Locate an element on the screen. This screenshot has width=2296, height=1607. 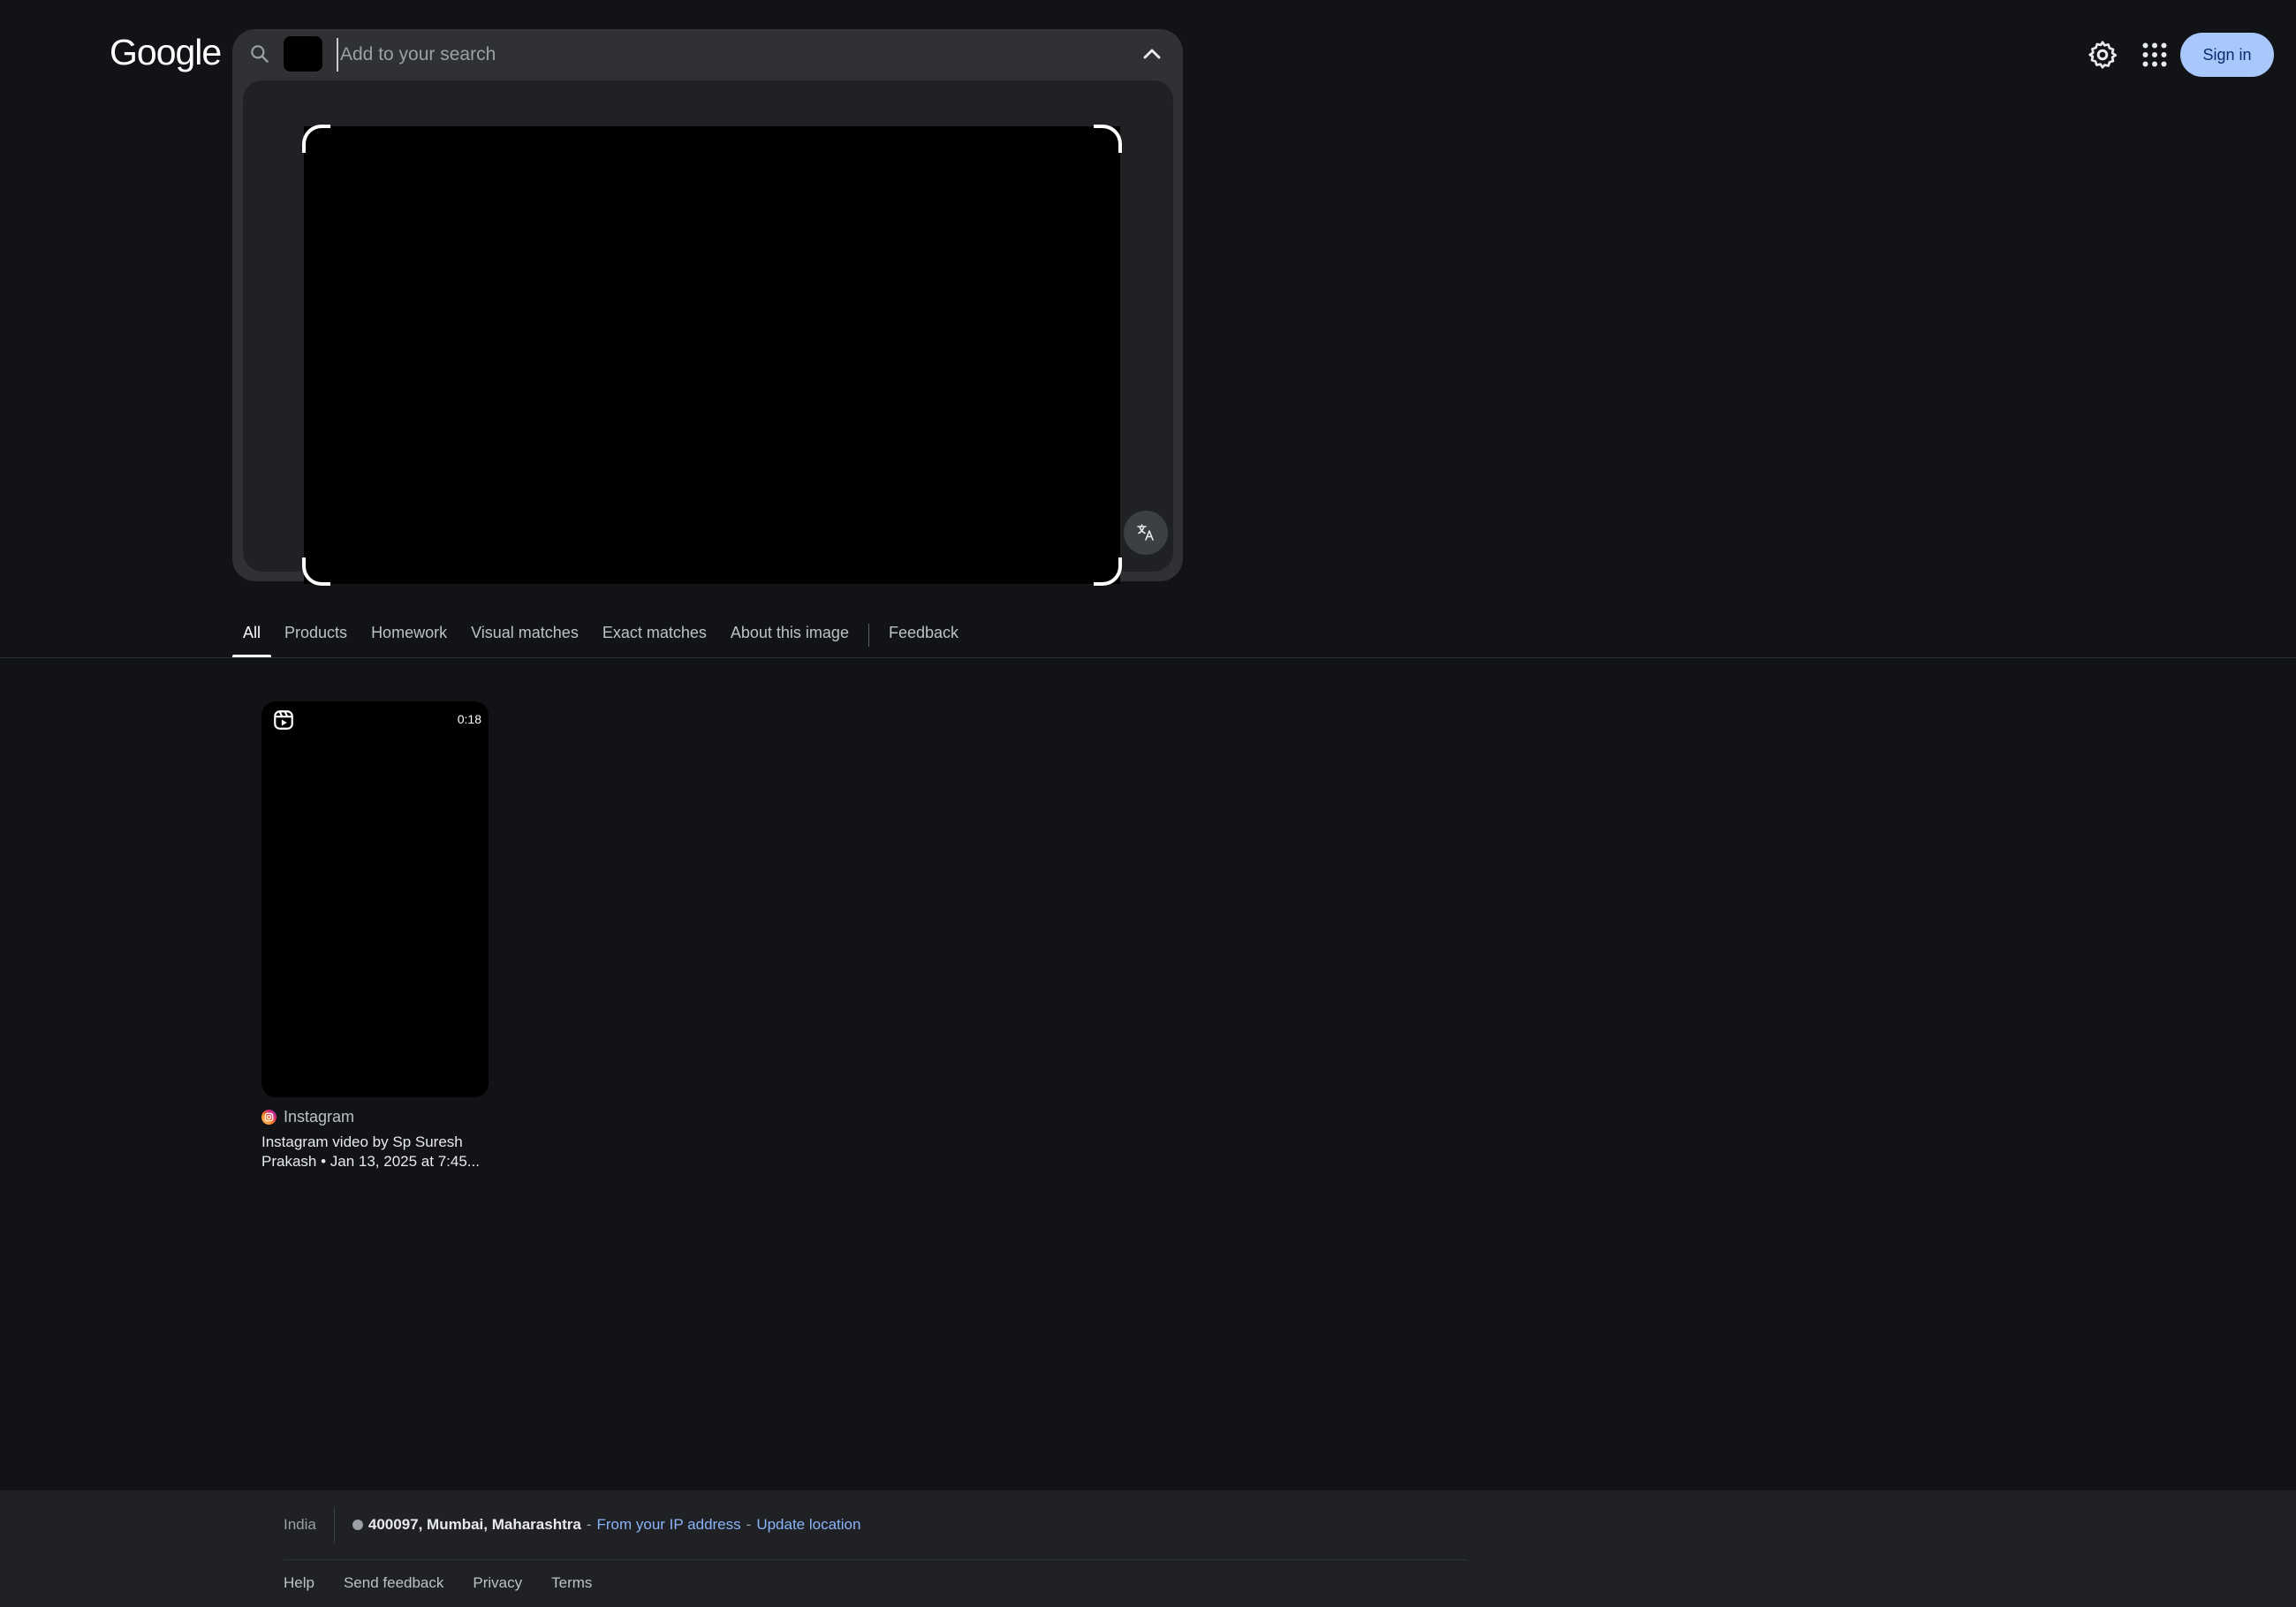
search-panel is located at coordinates (707, 307).